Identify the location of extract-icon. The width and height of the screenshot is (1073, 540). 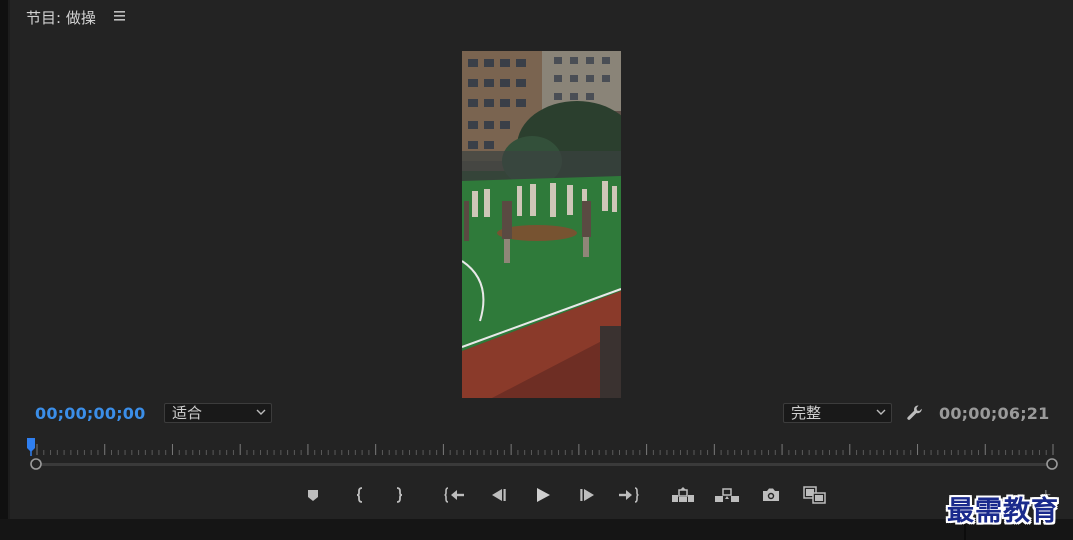
(727, 495).